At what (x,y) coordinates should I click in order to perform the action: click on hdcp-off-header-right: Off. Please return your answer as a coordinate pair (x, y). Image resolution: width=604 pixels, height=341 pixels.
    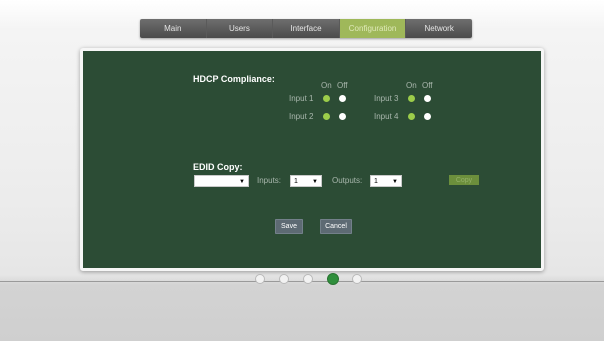
    Looking at the image, I should click on (427, 85).